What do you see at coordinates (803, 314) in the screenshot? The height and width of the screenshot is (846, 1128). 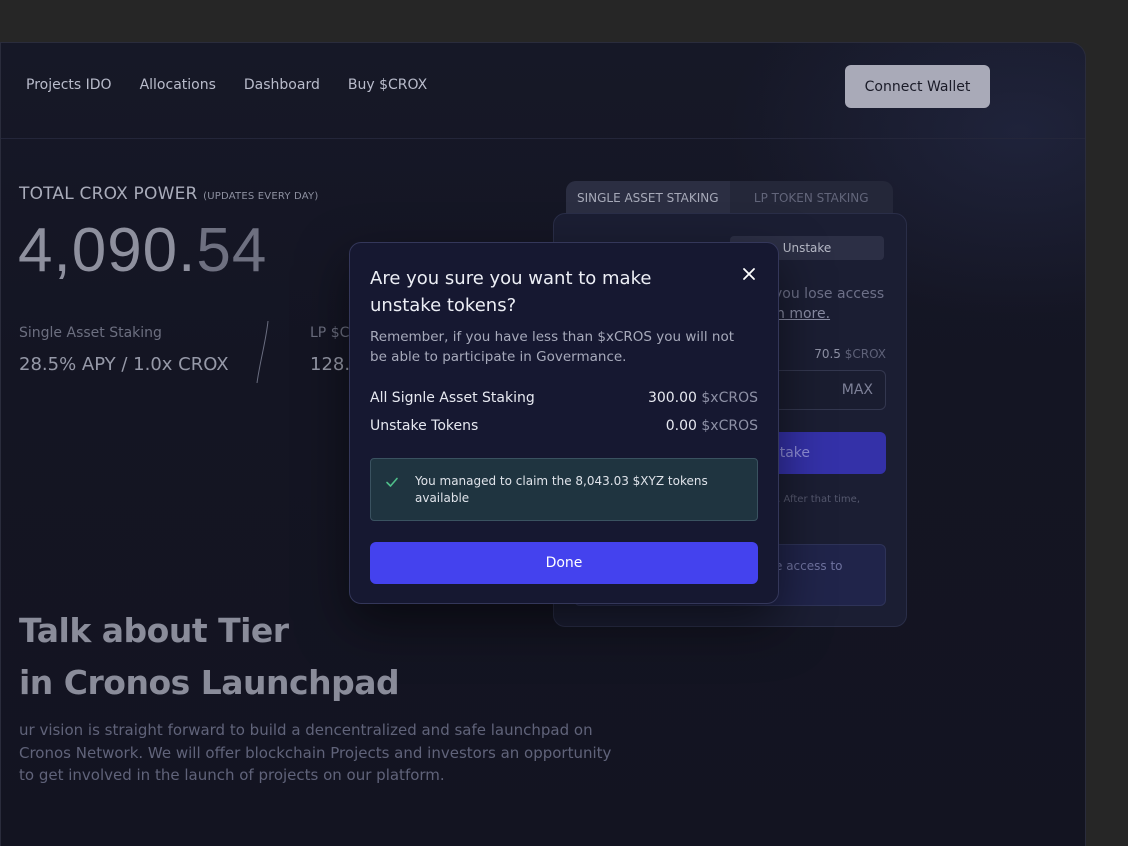 I see `learn-more-link: n more.` at bounding box center [803, 314].